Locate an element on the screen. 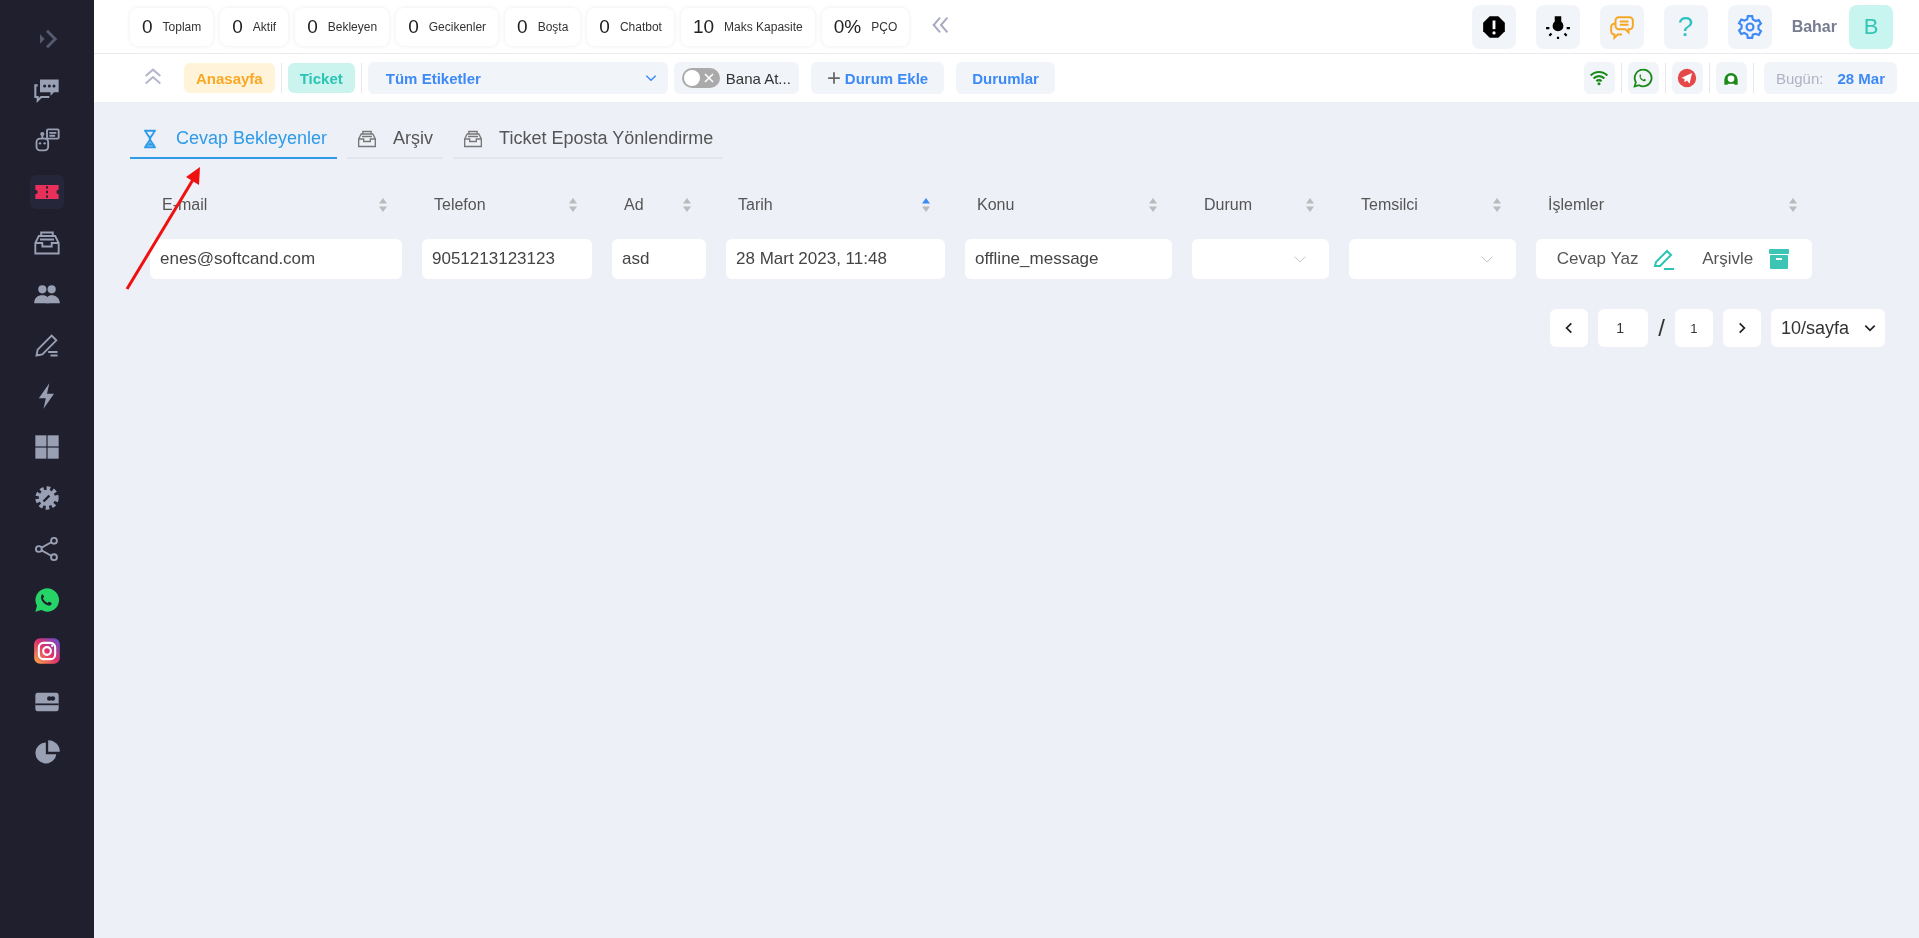 This screenshot has height=938, width=1919. whatsapp-channel-button is located at coordinates (1643, 78).